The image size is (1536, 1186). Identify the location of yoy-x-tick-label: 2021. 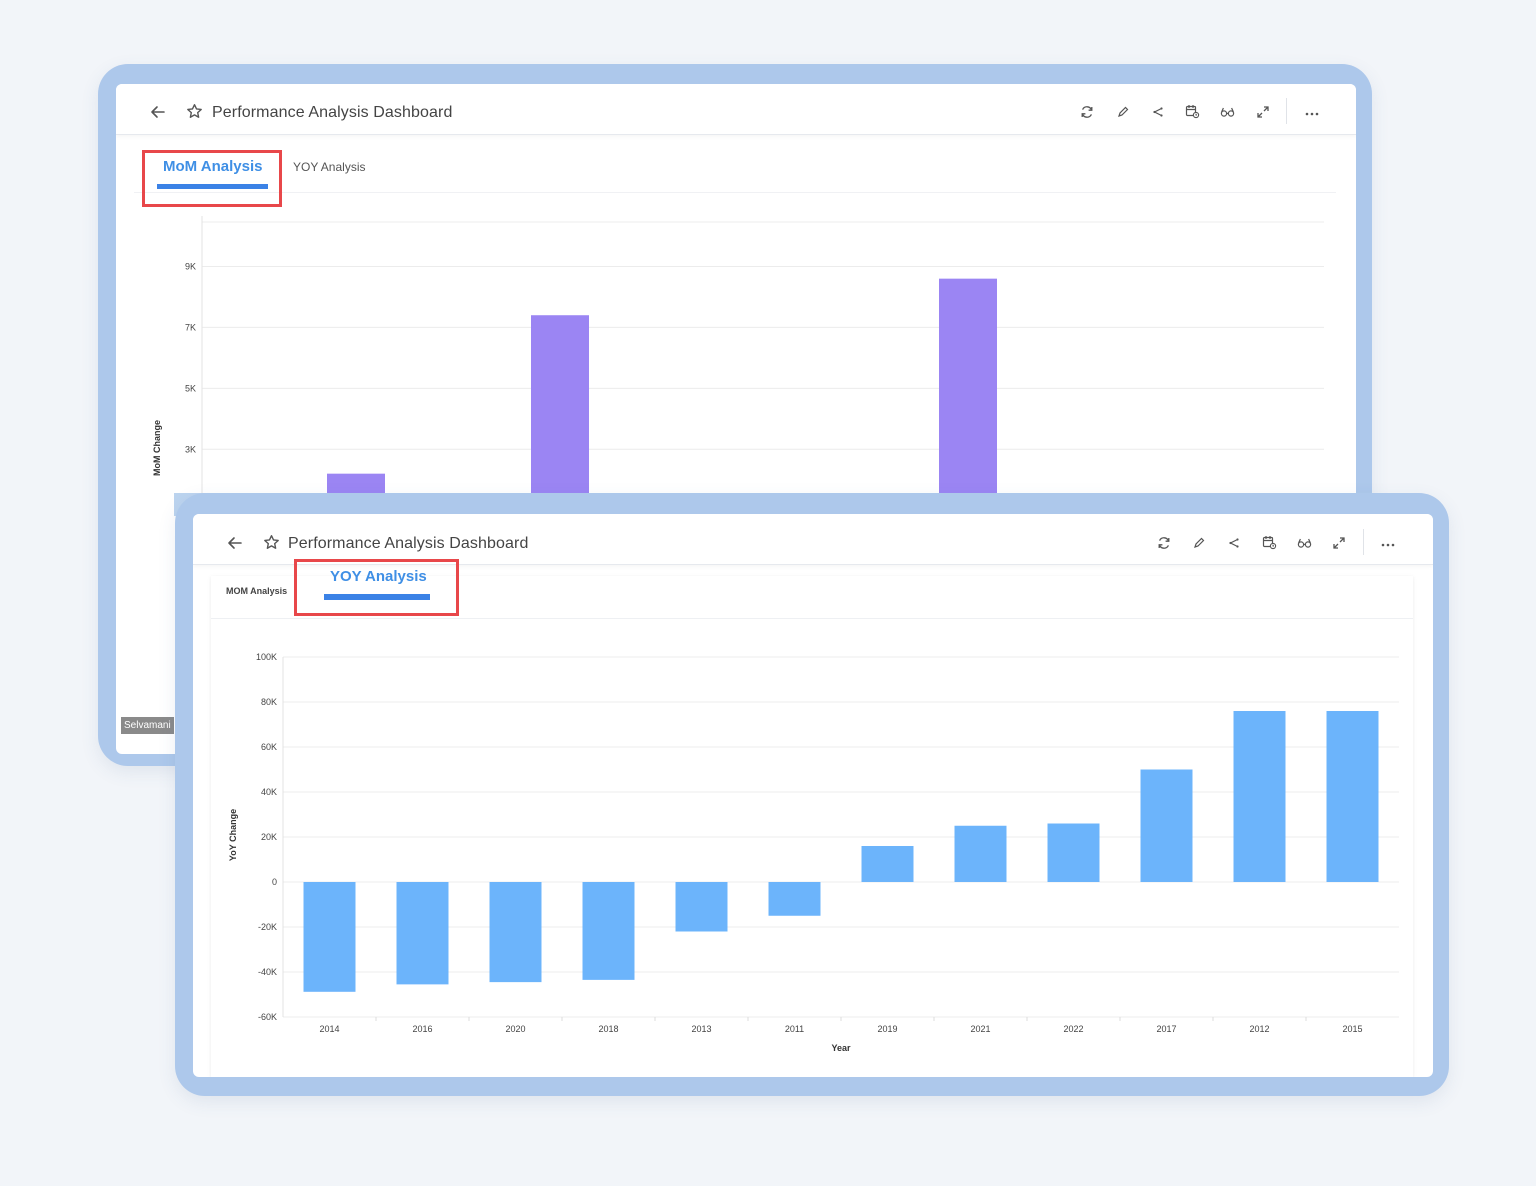
(980, 1029).